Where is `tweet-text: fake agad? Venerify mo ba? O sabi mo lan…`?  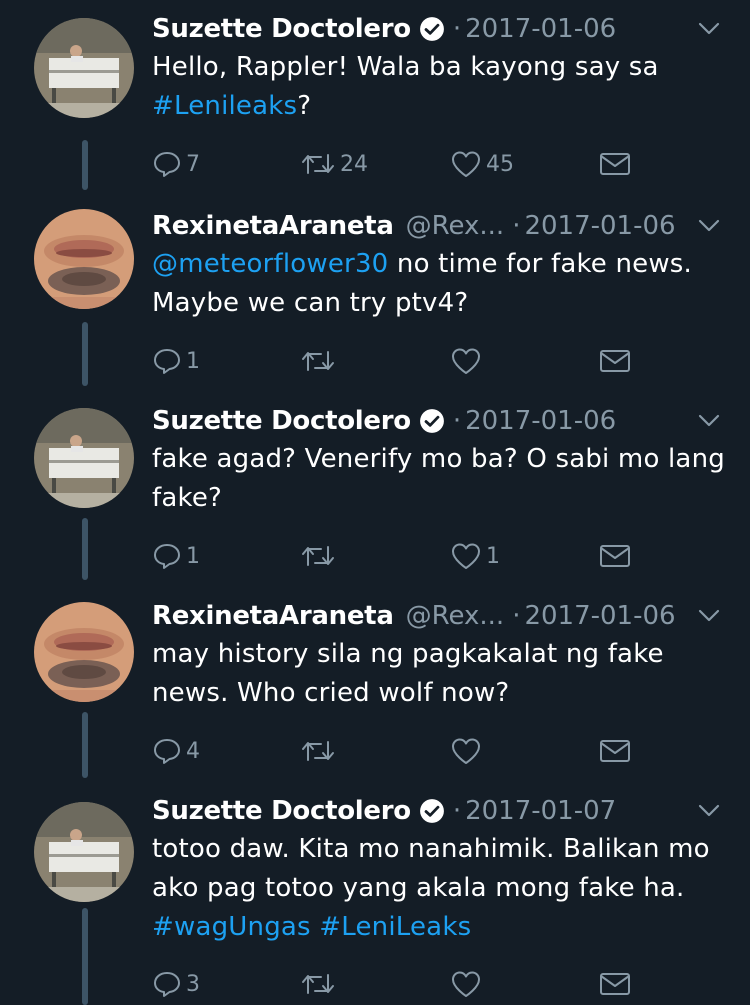
tweet-text: fake agad? Venerify mo ba? O sabi mo lan… is located at coordinates (439, 479).